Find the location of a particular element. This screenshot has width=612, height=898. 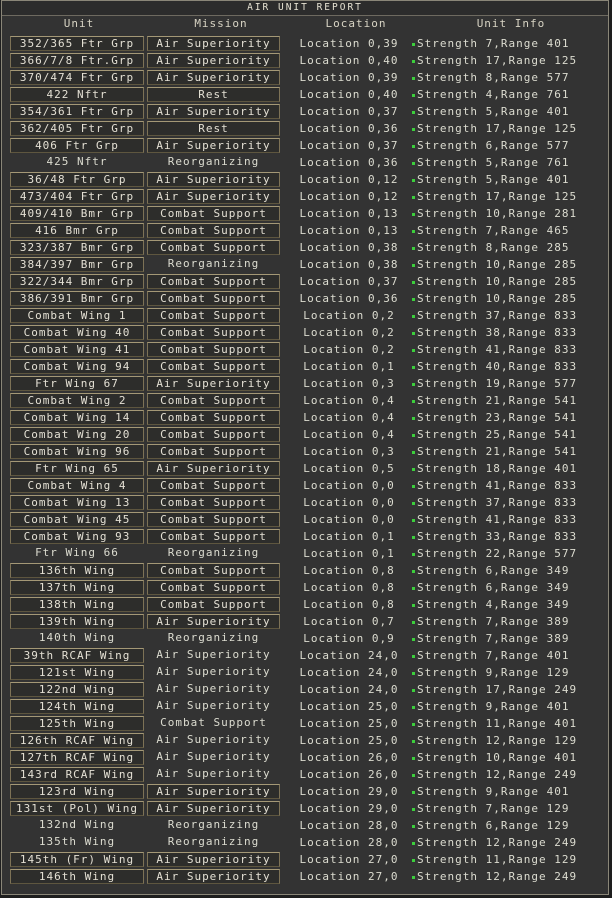

unit-name-button: 121st Wing is located at coordinates (77, 672).